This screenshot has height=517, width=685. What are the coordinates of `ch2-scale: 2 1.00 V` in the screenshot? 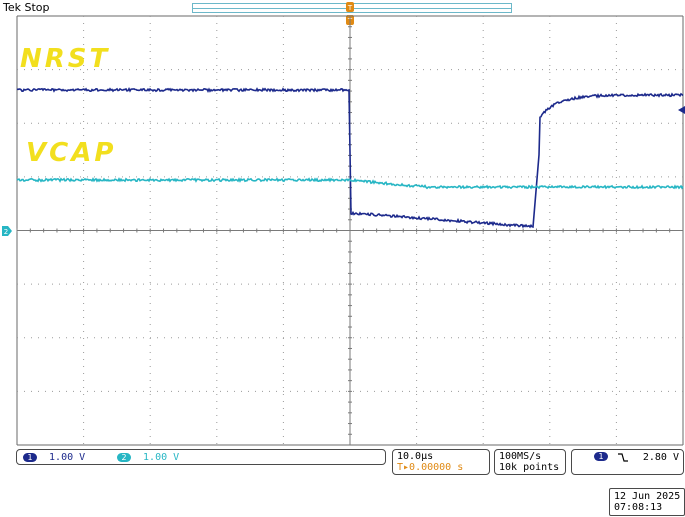 It's located at (148, 457).